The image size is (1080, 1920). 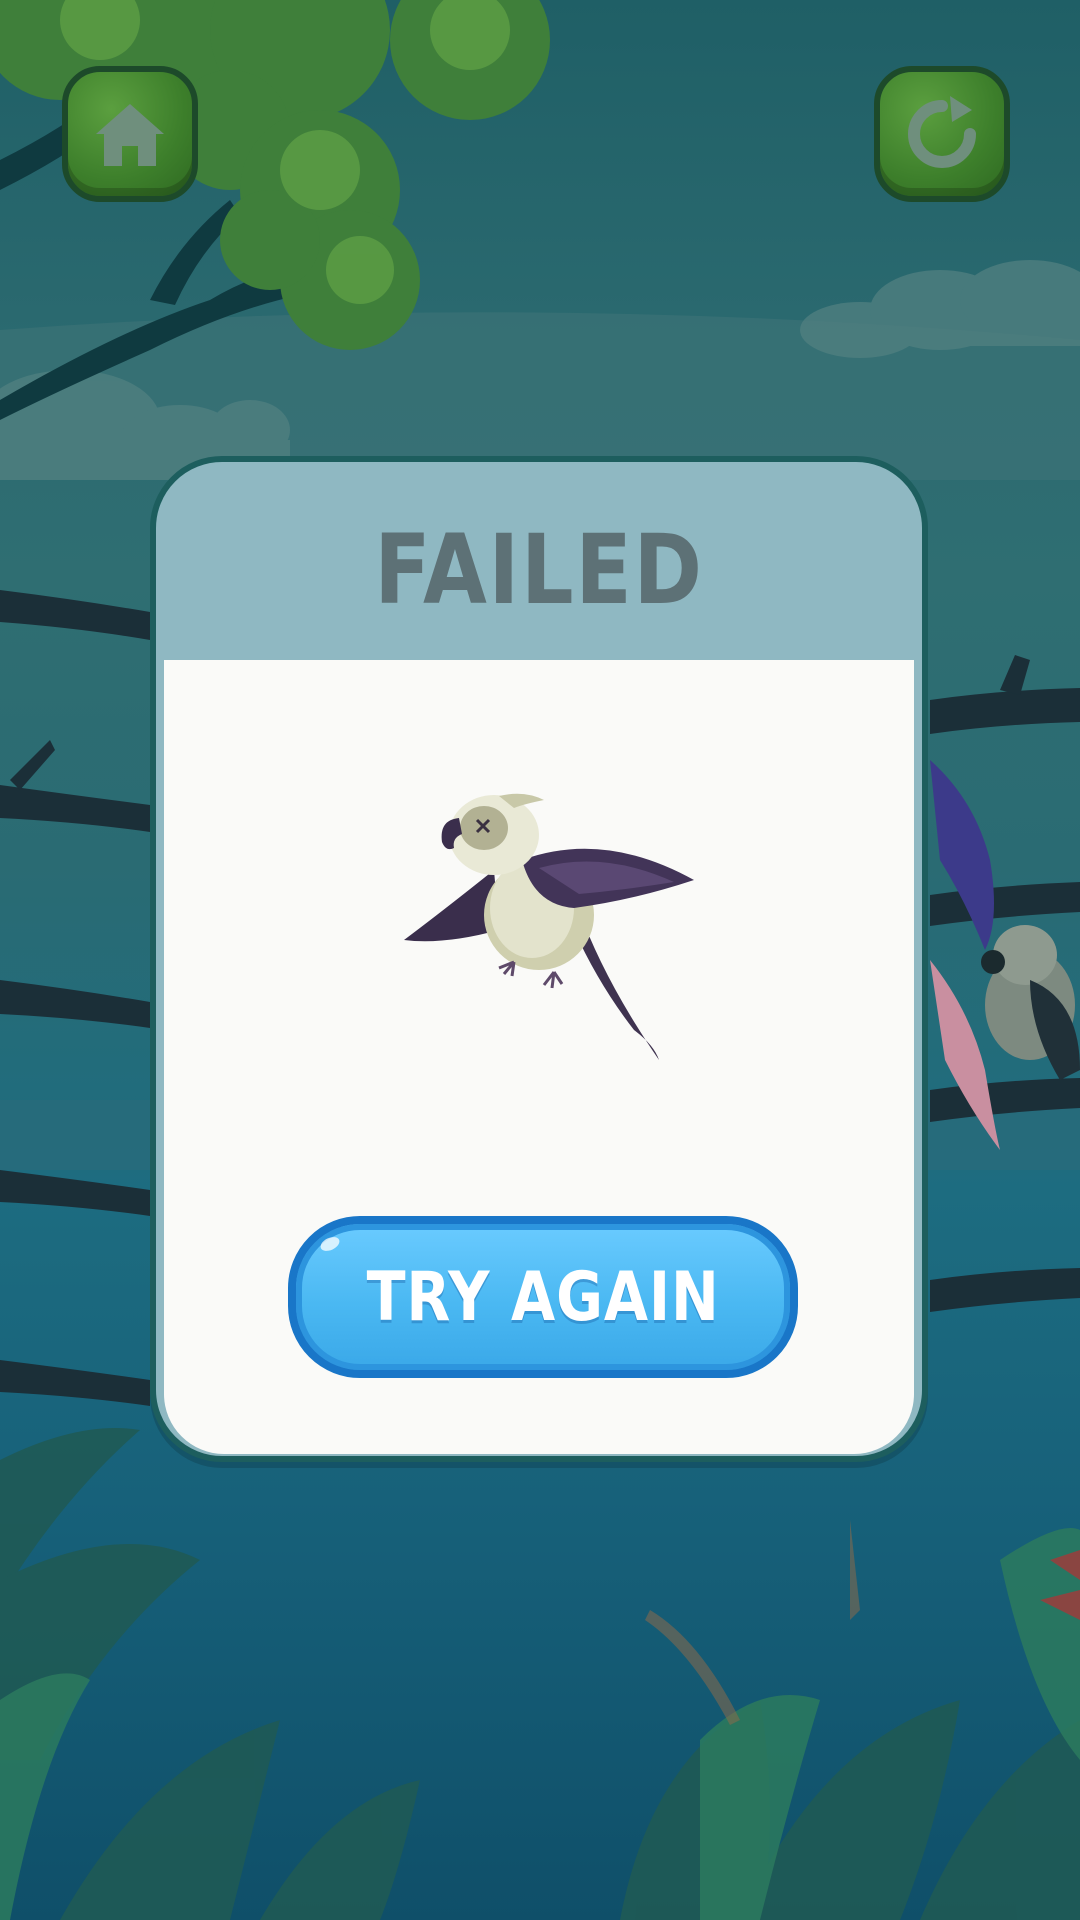 What do you see at coordinates (549, 926) in the screenshot?
I see `fainted-parrot-illustration` at bounding box center [549, 926].